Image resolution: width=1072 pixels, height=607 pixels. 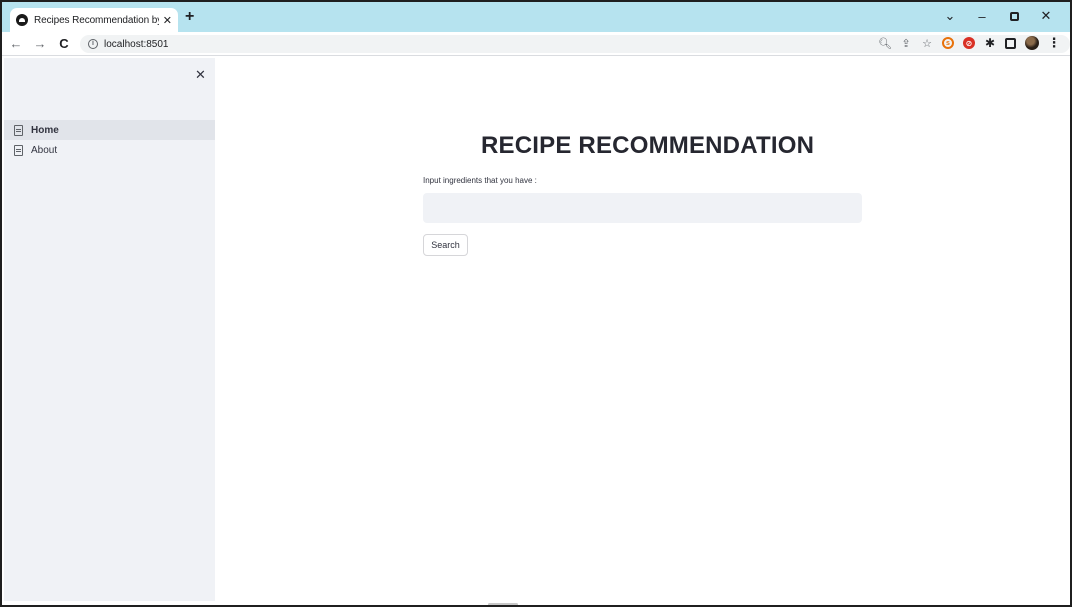 What do you see at coordinates (44, 150) in the screenshot?
I see `sidebar-item-label: About` at bounding box center [44, 150].